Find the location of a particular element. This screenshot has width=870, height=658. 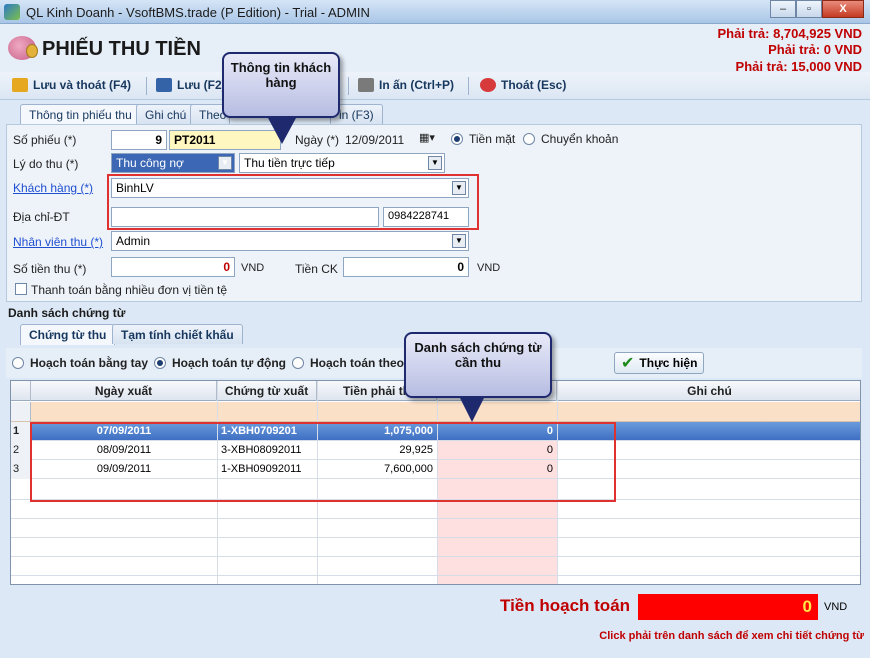

ngay-value: 12/09/2011 is located at coordinates (374, 140).